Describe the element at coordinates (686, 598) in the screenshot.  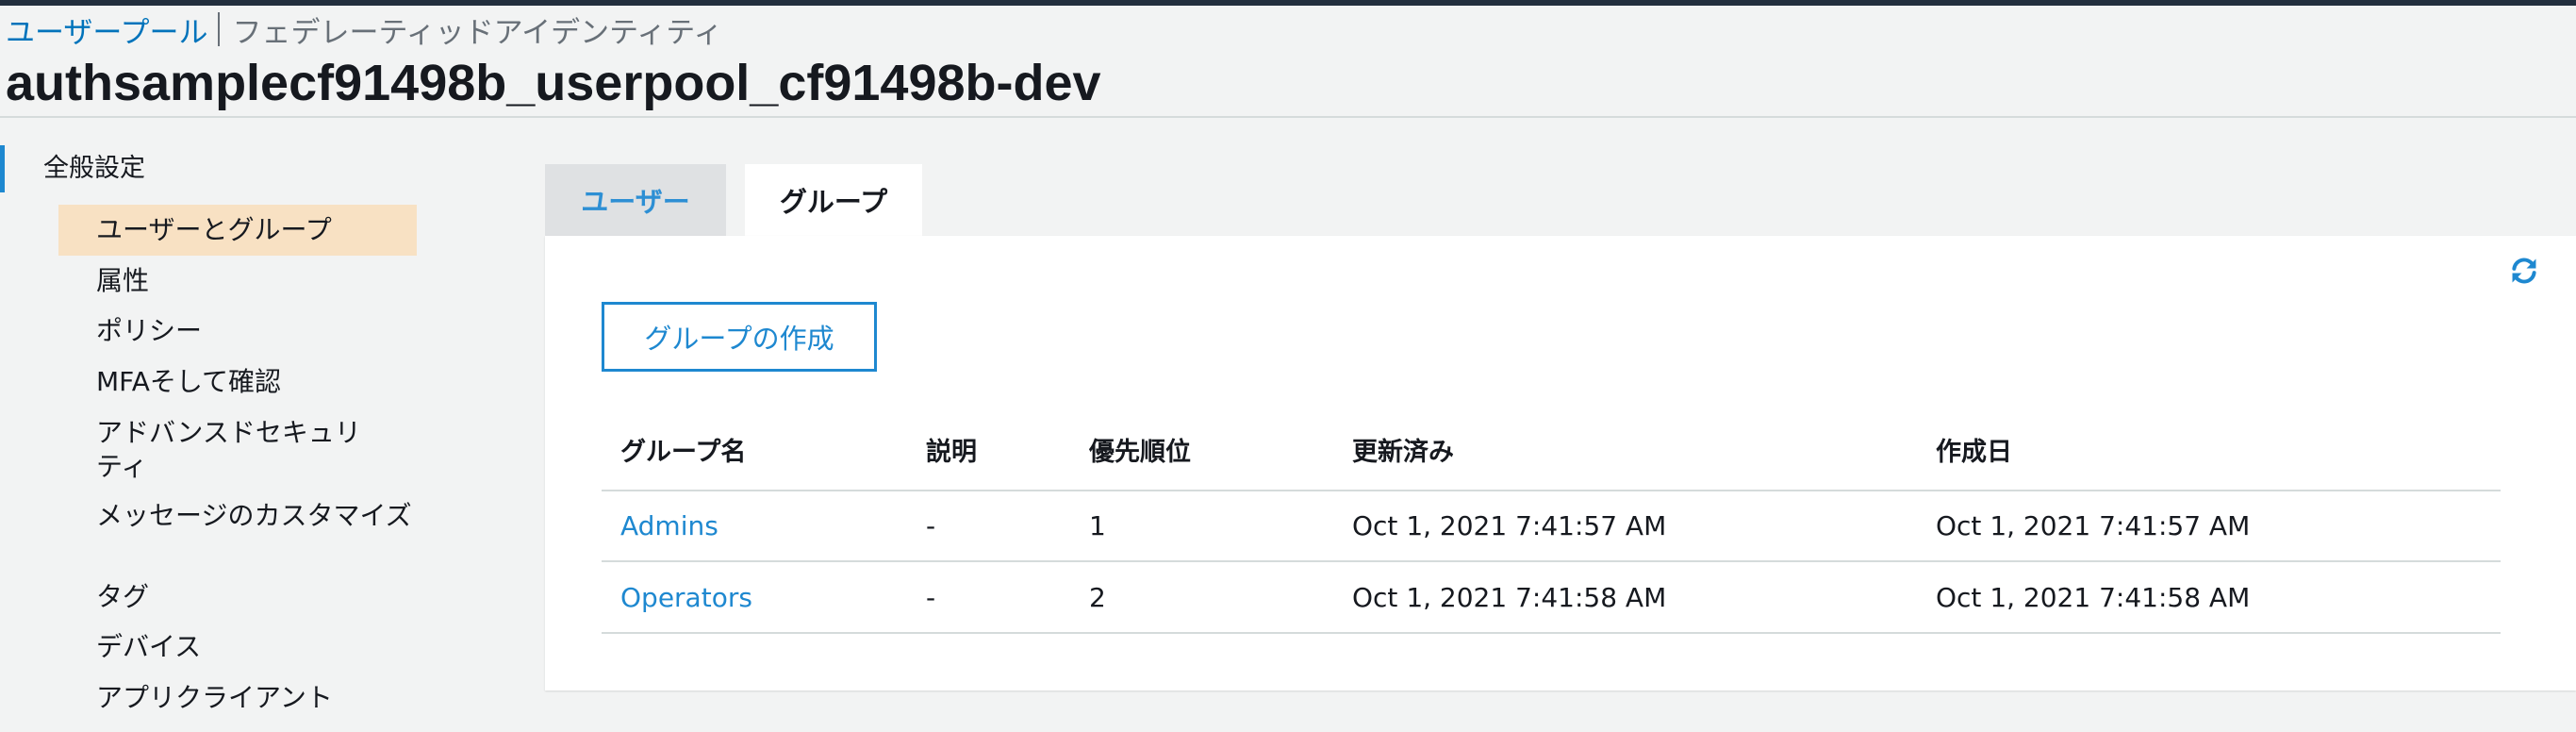
I see `group-name-link: Operators` at that location.